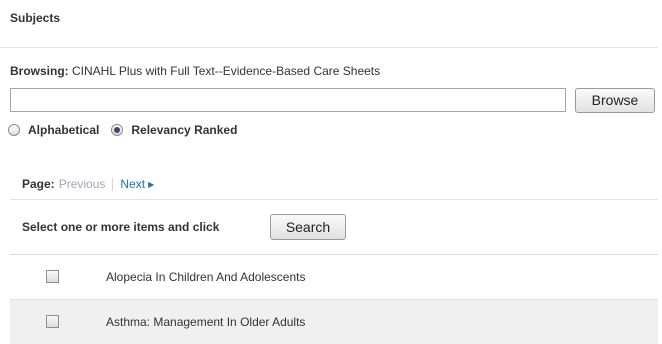 The width and height of the screenshot is (662, 344). What do you see at coordinates (184, 130) in the screenshot?
I see `relevancy-ranked-label: Relevancy Ranked` at bounding box center [184, 130].